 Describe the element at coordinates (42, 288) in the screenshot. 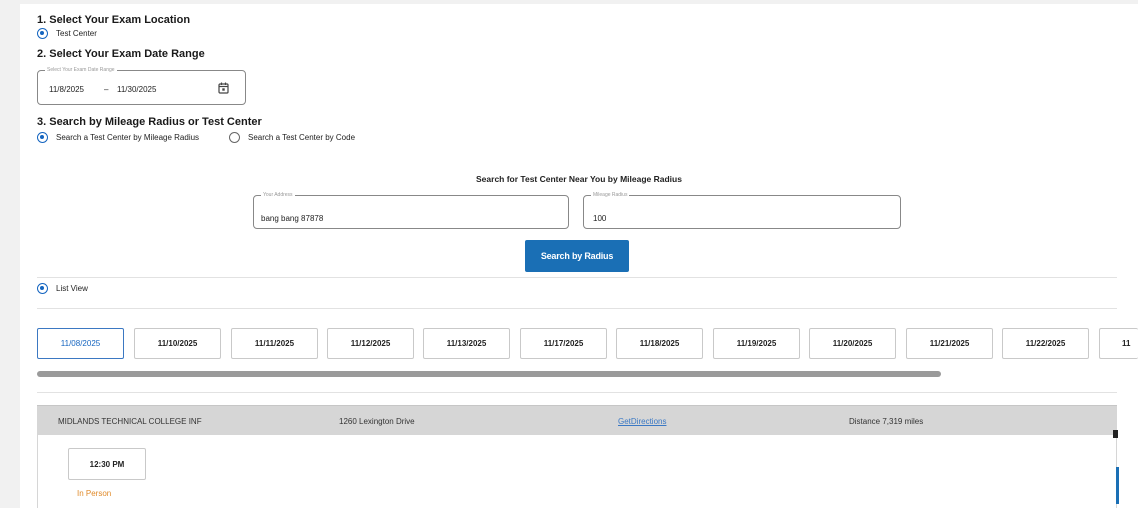

I see `list-view-radio` at that location.